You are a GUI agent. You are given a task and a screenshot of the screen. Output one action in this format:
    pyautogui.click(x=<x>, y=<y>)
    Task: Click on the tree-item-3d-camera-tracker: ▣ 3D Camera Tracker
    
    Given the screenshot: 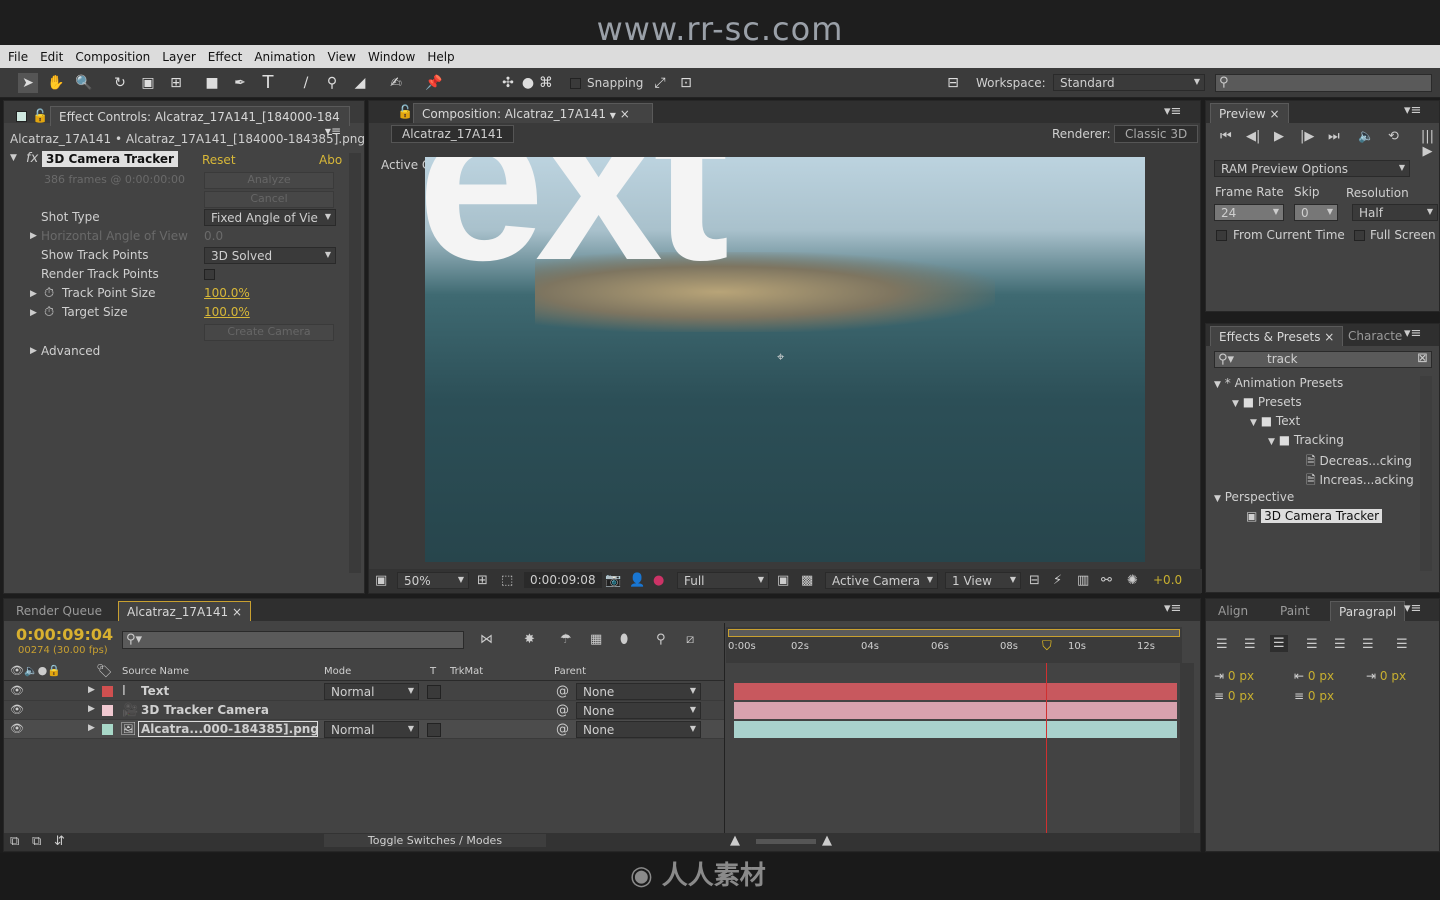 What is the action you would take?
    pyautogui.click(x=1314, y=516)
    